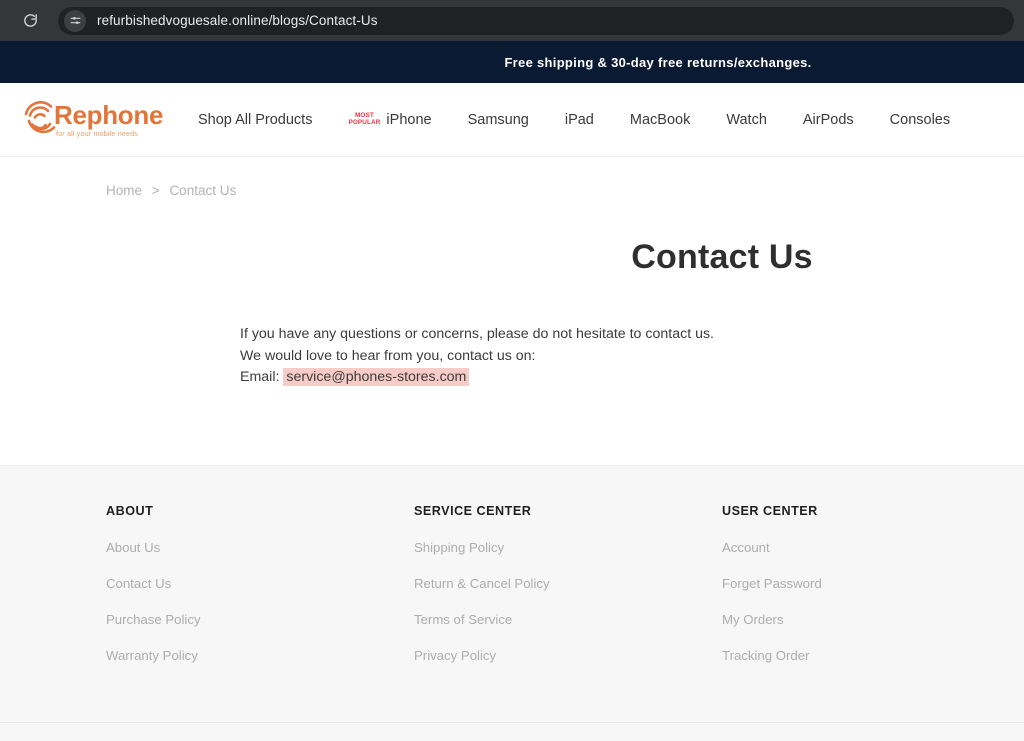 The height and width of the screenshot is (741, 1024). What do you see at coordinates (872, 655) in the screenshot?
I see `footer-link-tracking-order: Tracking Order` at bounding box center [872, 655].